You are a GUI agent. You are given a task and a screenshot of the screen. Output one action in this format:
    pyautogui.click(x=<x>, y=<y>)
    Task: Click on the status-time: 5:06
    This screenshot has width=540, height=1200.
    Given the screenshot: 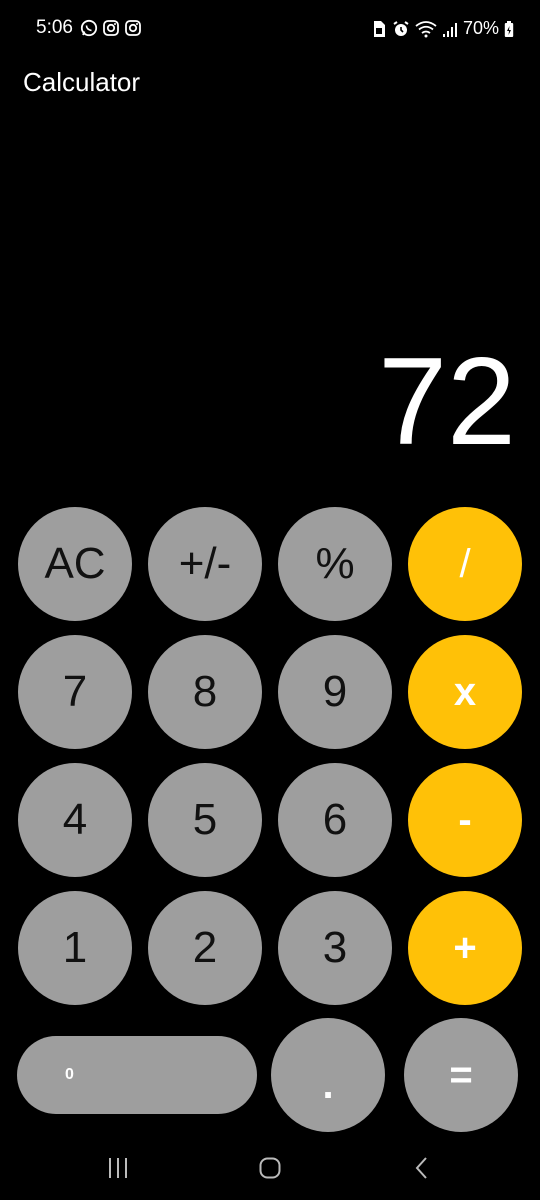 What is the action you would take?
    pyautogui.click(x=54, y=27)
    